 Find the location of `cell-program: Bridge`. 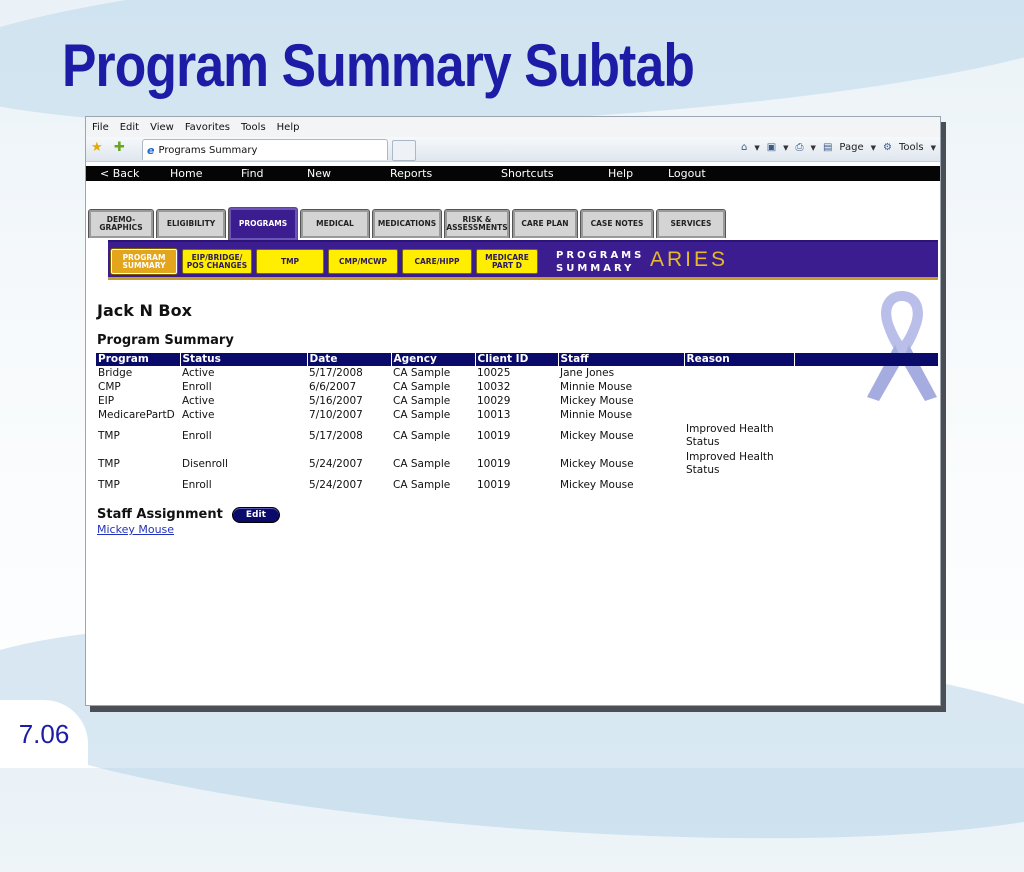

cell-program: Bridge is located at coordinates (115, 372).